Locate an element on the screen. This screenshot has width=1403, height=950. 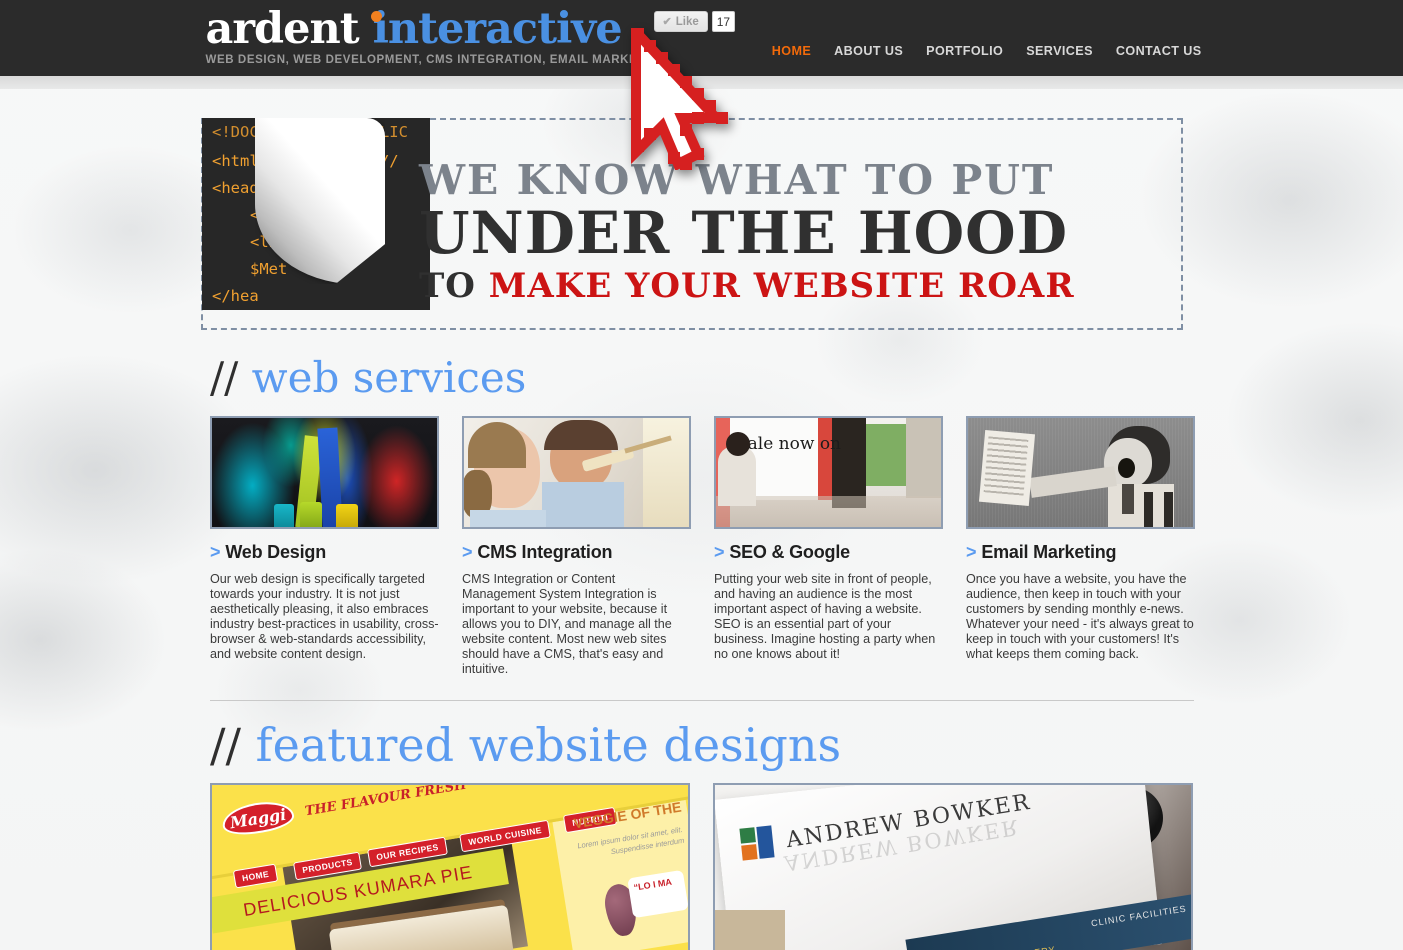
service-thumbnail-web-design is located at coordinates (324, 472).